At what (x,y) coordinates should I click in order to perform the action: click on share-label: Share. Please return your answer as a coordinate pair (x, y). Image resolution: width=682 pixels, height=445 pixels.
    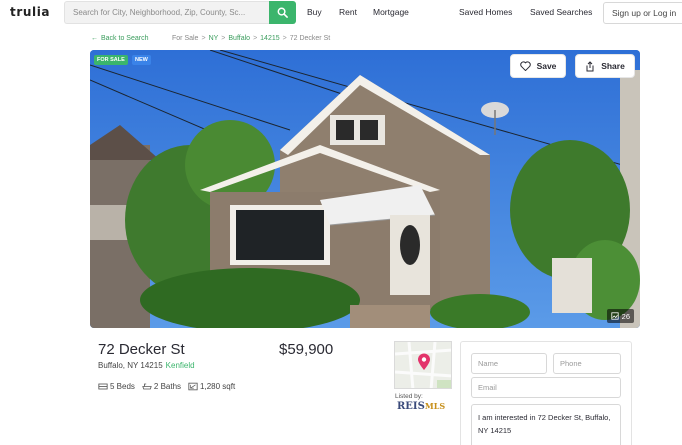
    Looking at the image, I should click on (613, 66).